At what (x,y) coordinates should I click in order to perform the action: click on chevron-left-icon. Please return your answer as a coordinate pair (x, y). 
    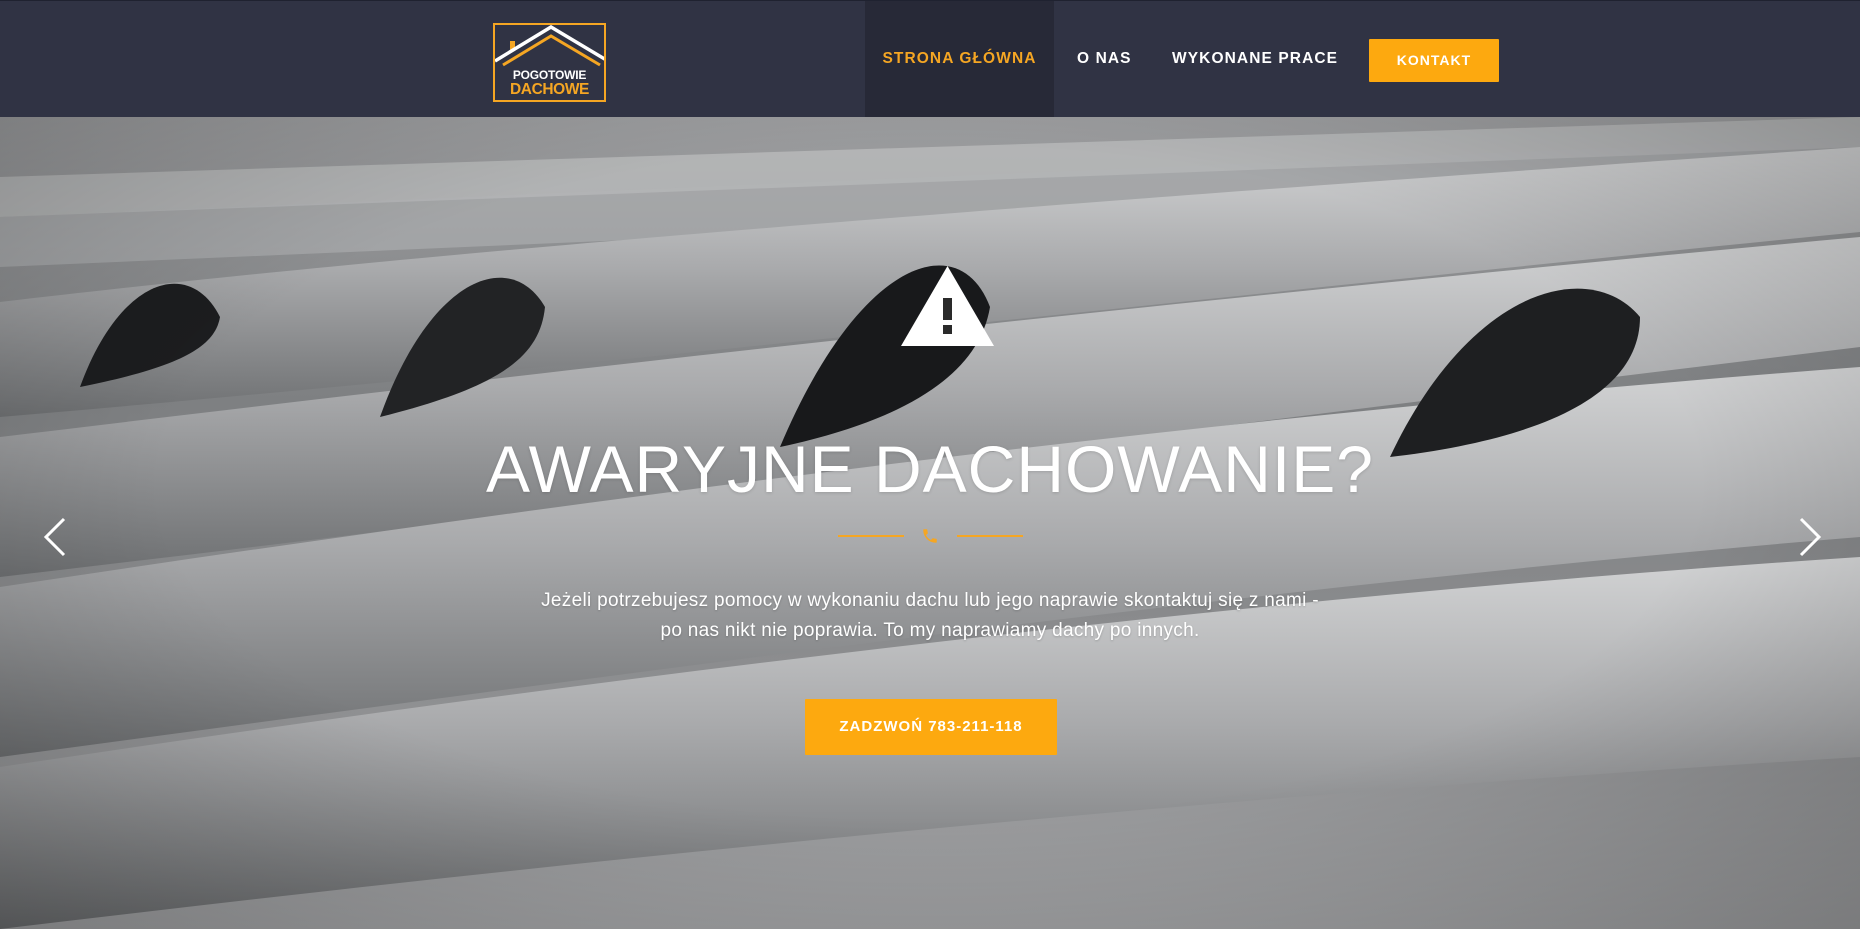
    Looking at the image, I should click on (55, 537).